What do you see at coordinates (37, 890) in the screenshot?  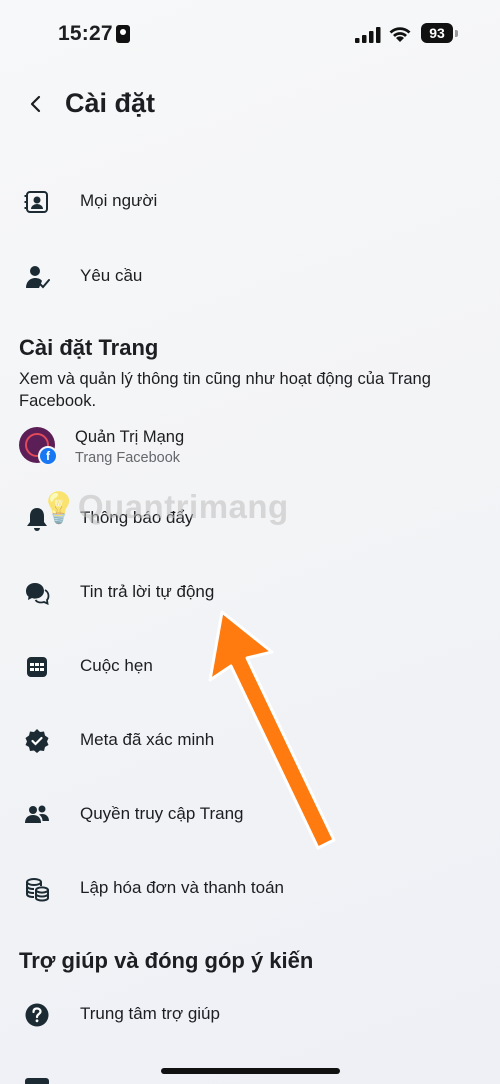 I see `coins-icon` at bounding box center [37, 890].